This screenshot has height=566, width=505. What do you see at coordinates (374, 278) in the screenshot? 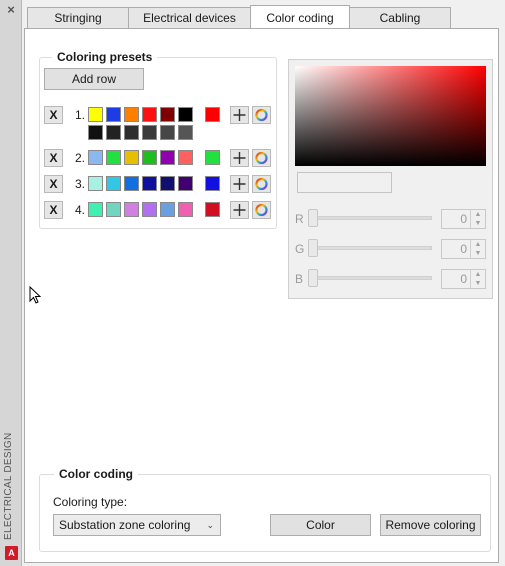
I see `slider-track-b` at bounding box center [374, 278].